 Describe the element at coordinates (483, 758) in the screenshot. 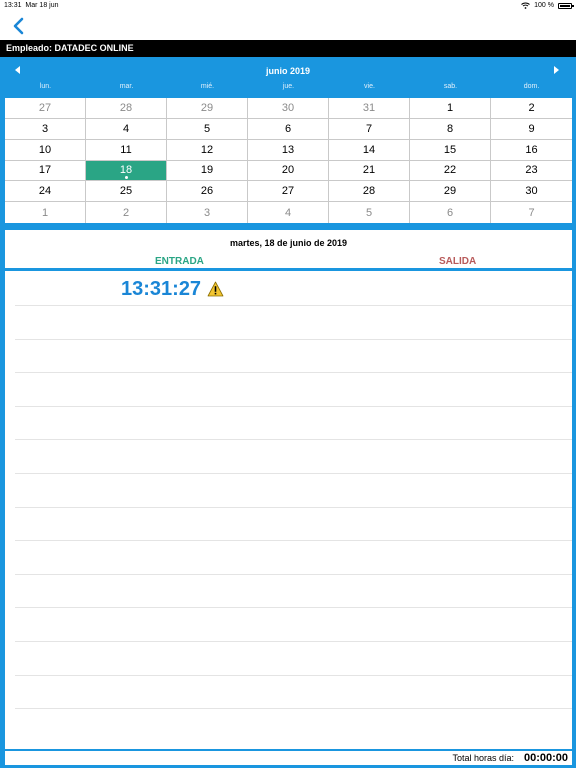

I see `total-hours-label: Total horas día:` at that location.